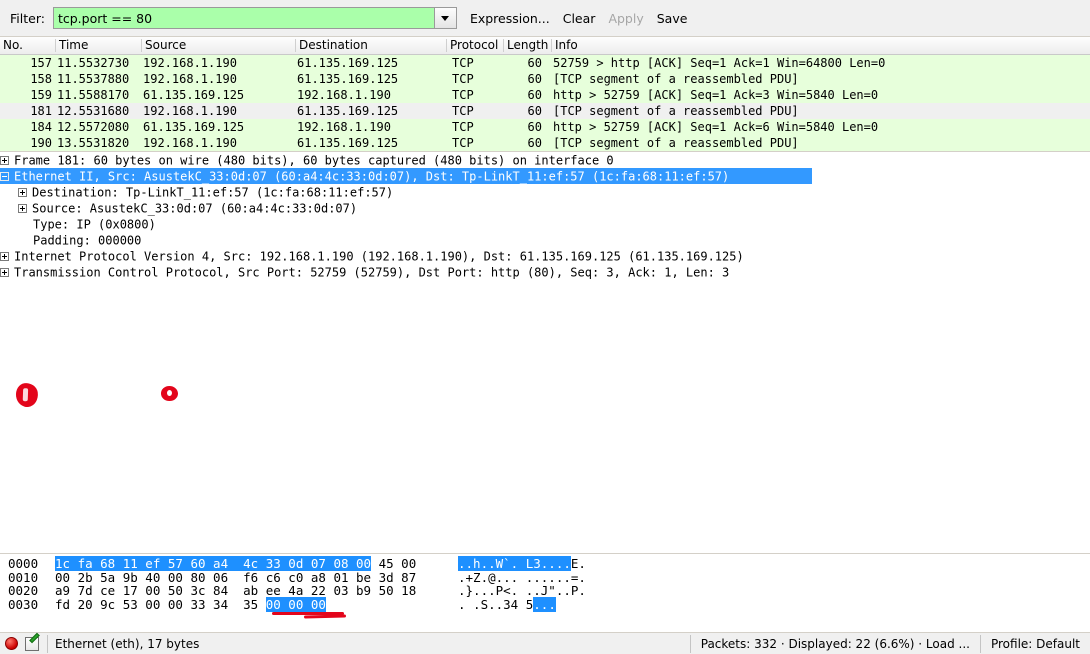  I want to click on capture-comment-icon, so click(32, 643).